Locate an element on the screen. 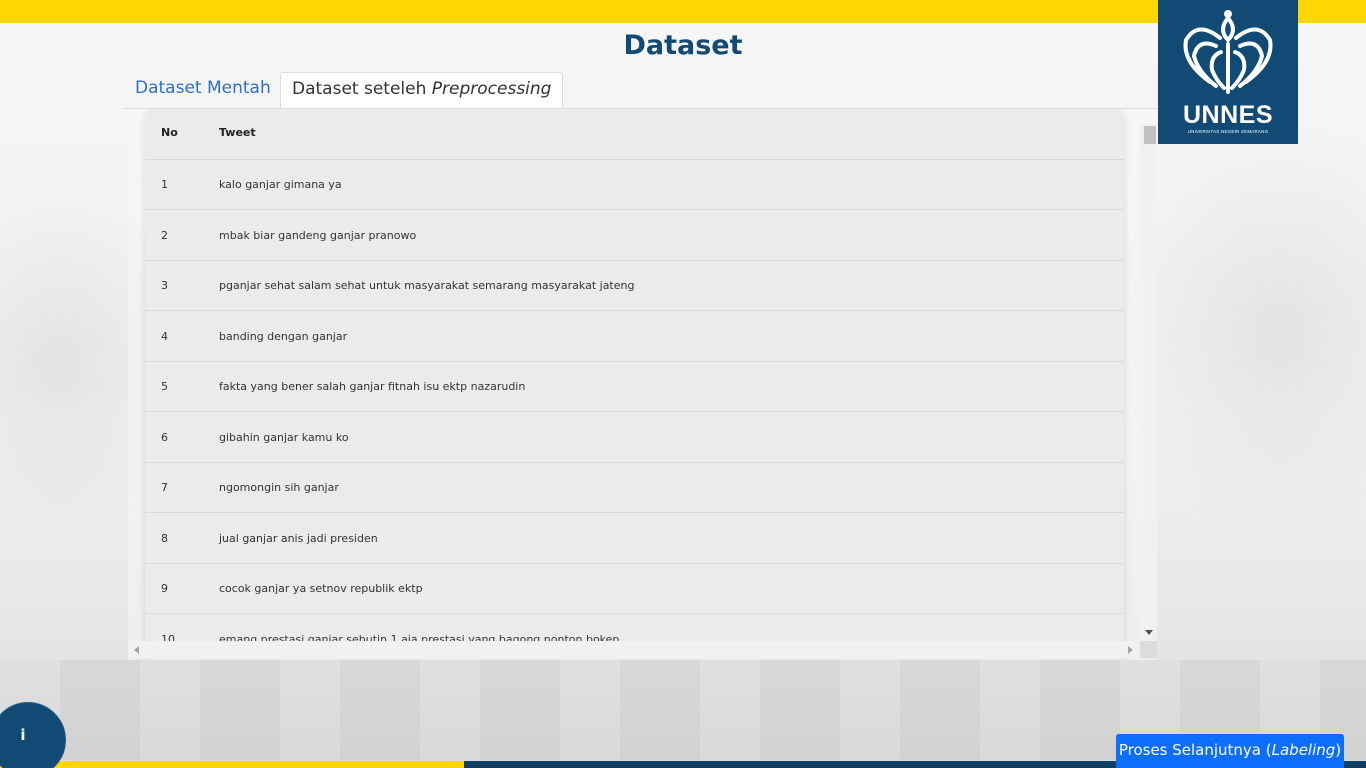 Image resolution: width=1366 pixels, height=768 pixels. logo-title: UNNES is located at coordinates (1227, 115).